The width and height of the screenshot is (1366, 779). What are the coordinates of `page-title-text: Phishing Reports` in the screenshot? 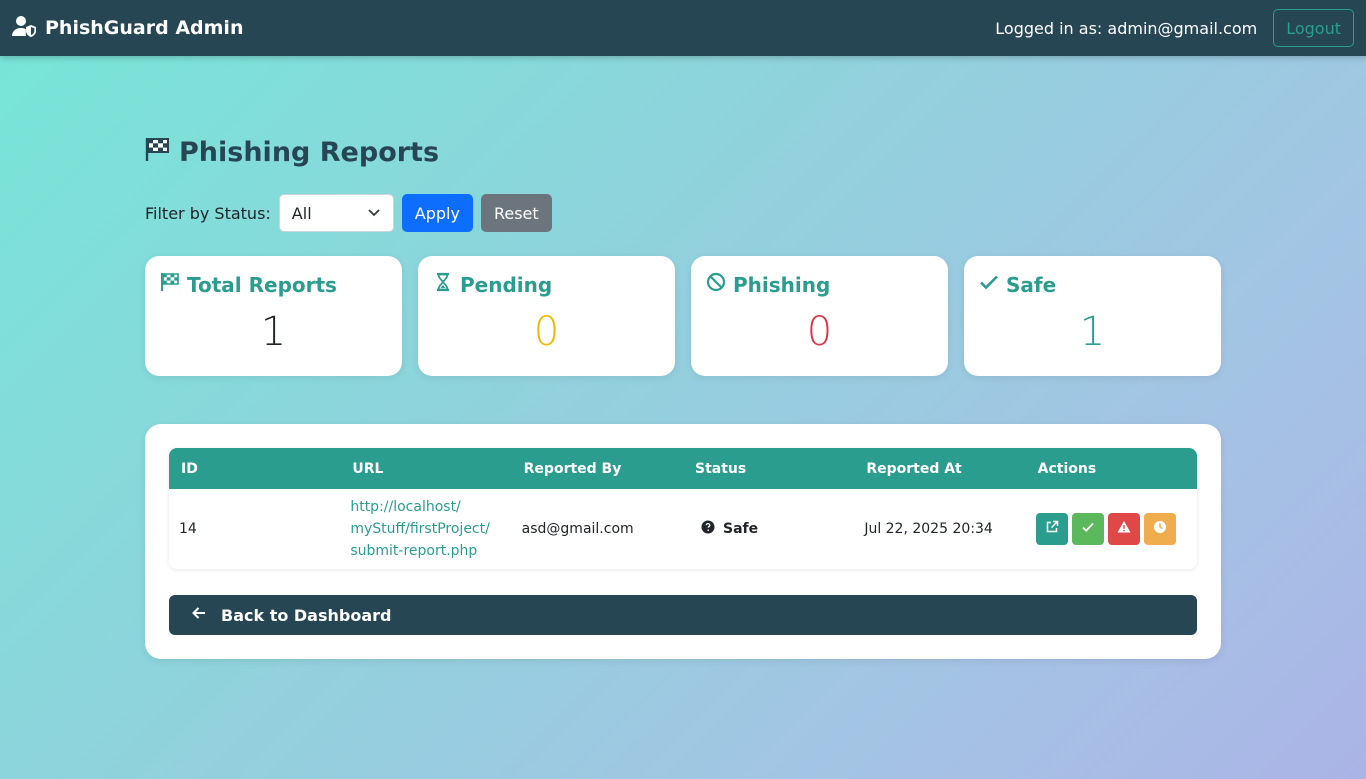 It's located at (309, 152).